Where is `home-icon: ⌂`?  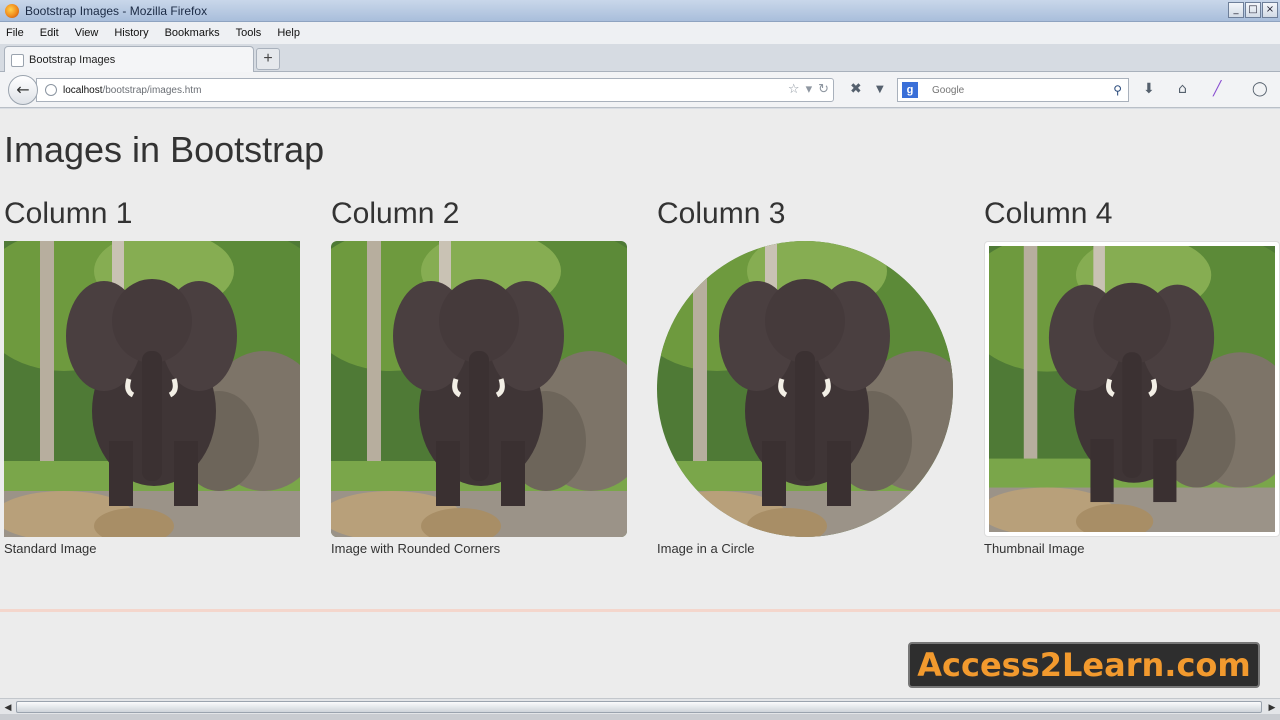
home-icon: ⌂ is located at coordinates (1182, 89).